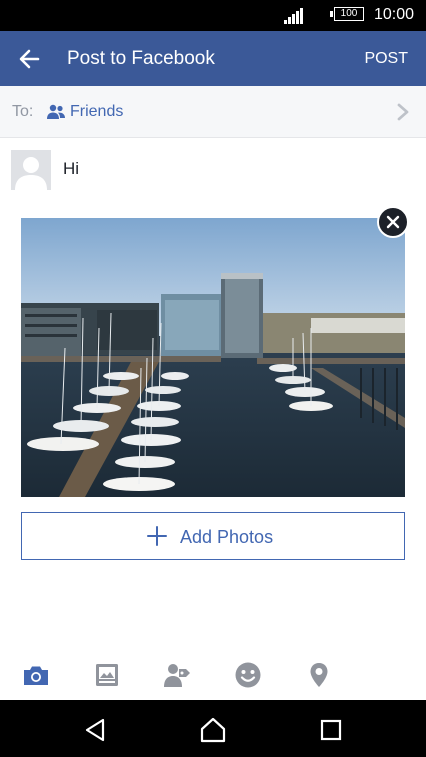 This screenshot has width=426, height=757. I want to click on home-icon, so click(213, 730).